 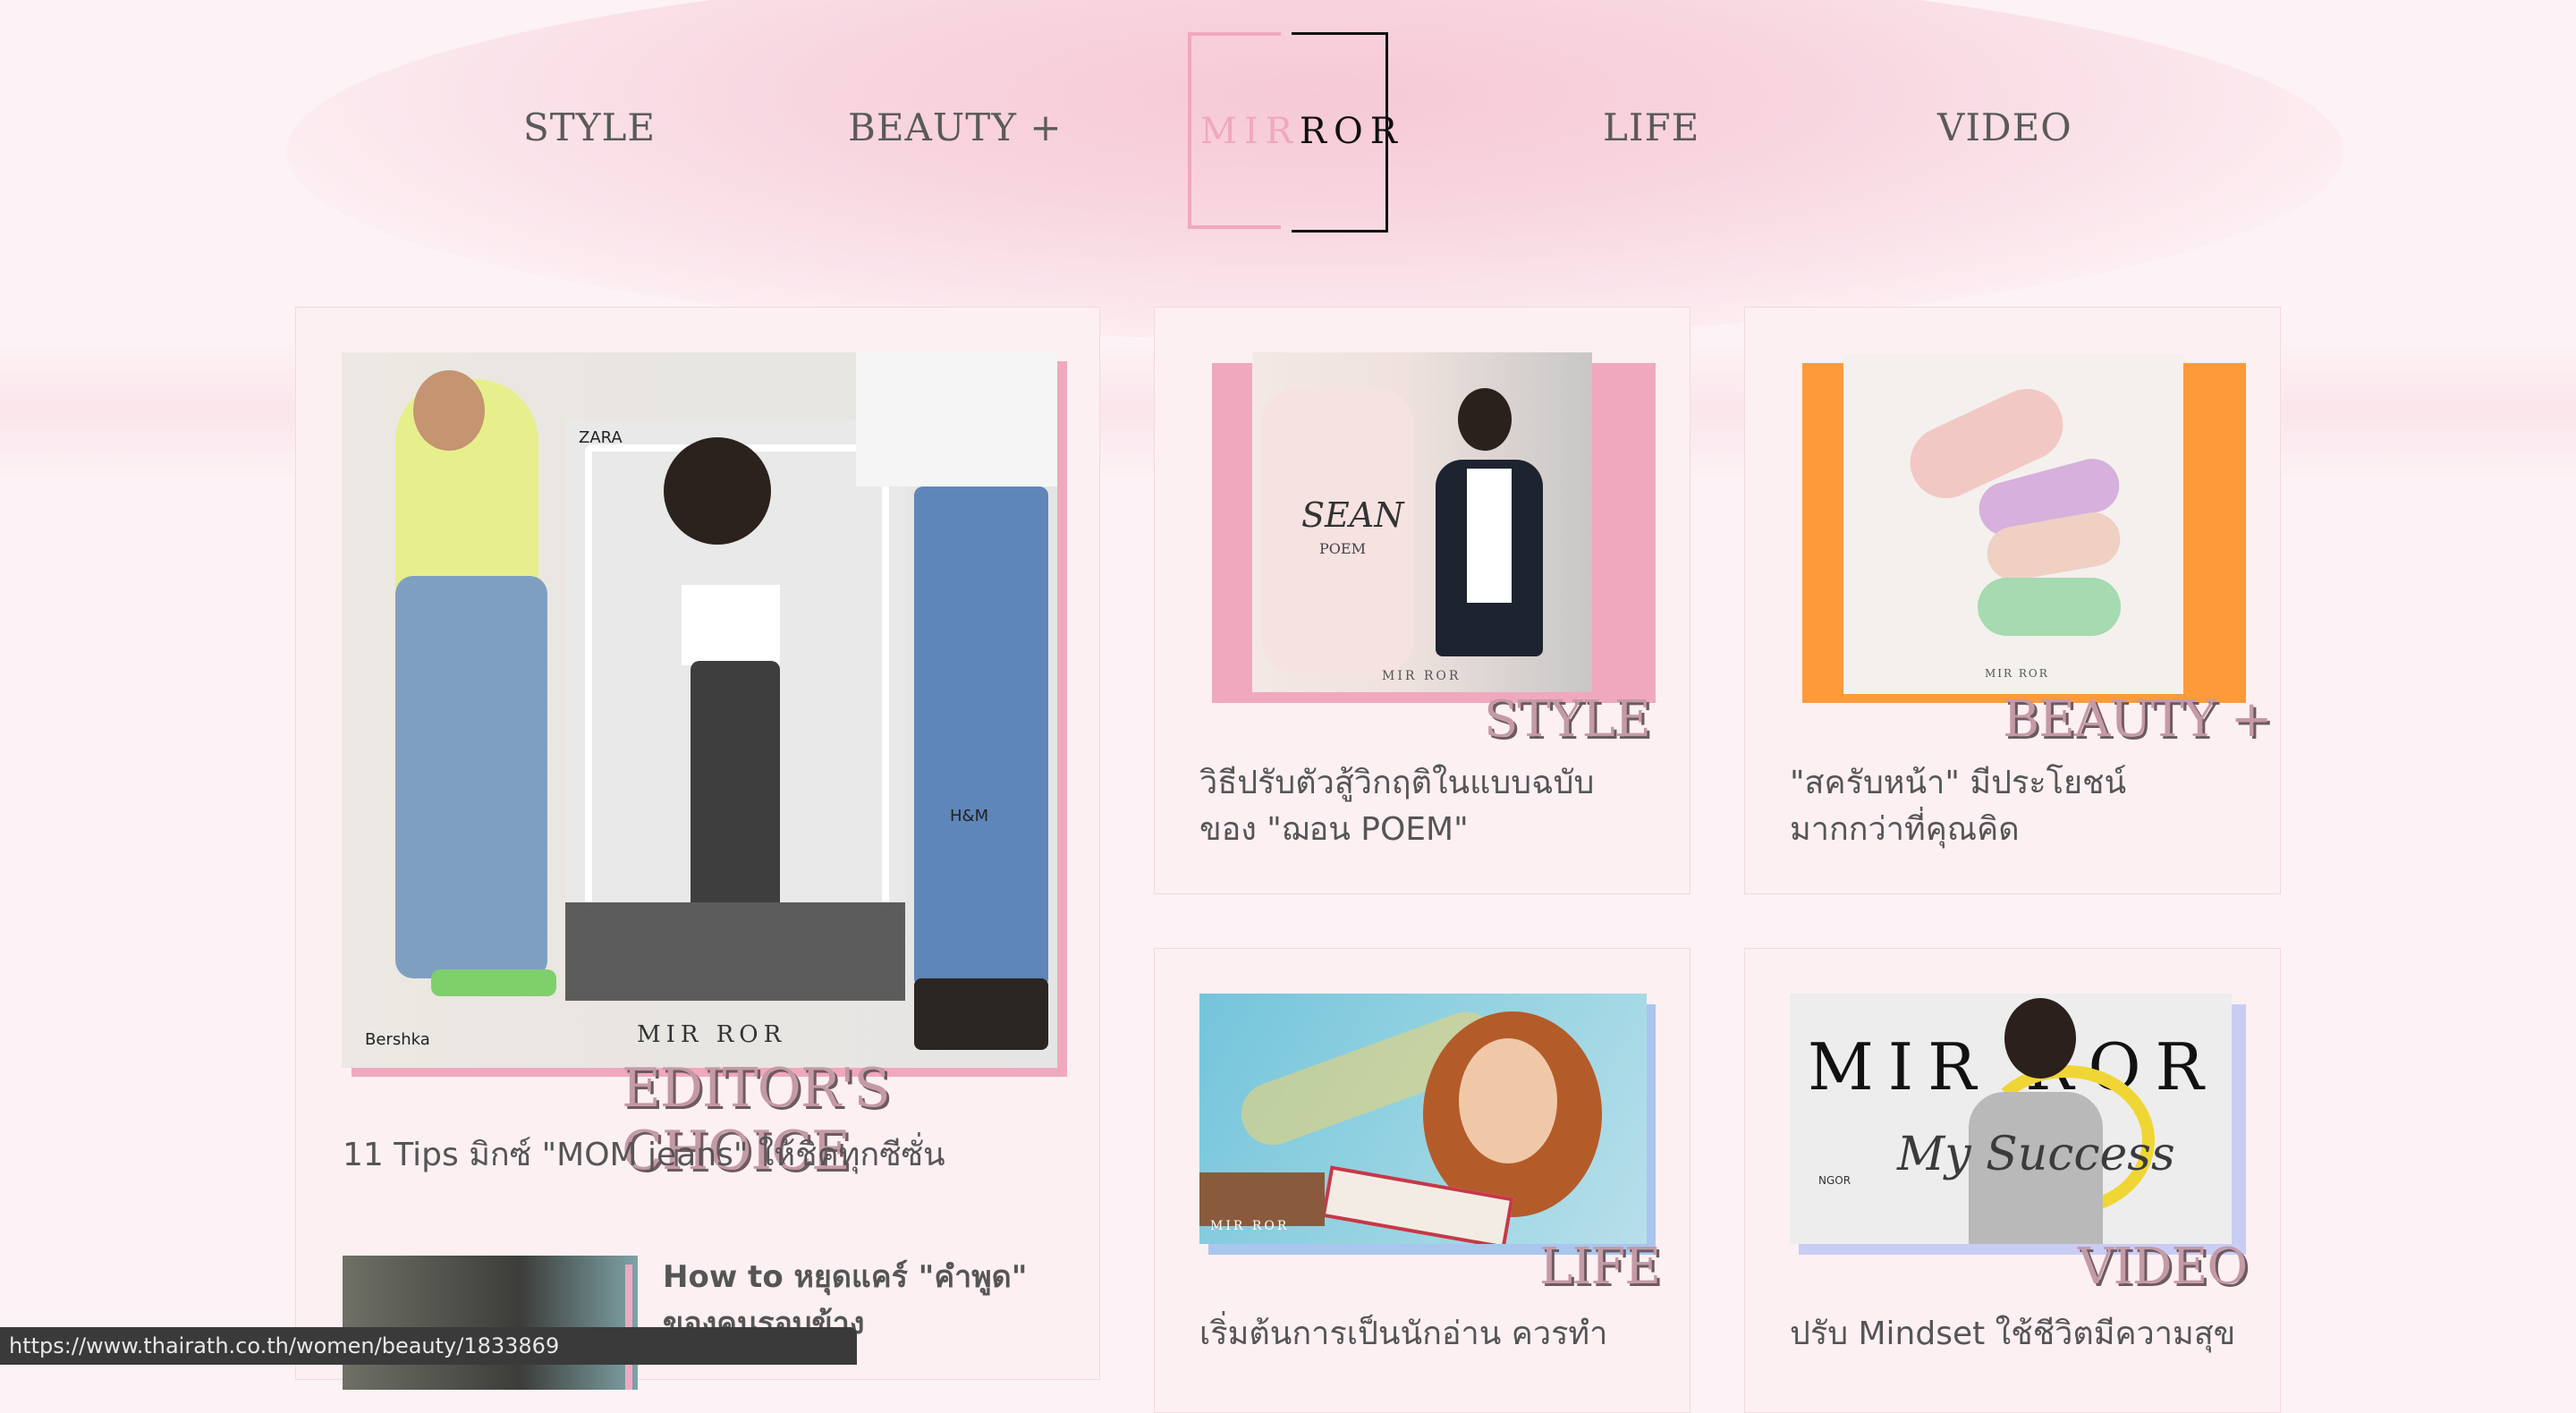 I want to click on sean-poem-image: SEAN POEM MIR ROR, so click(x=1422, y=522).